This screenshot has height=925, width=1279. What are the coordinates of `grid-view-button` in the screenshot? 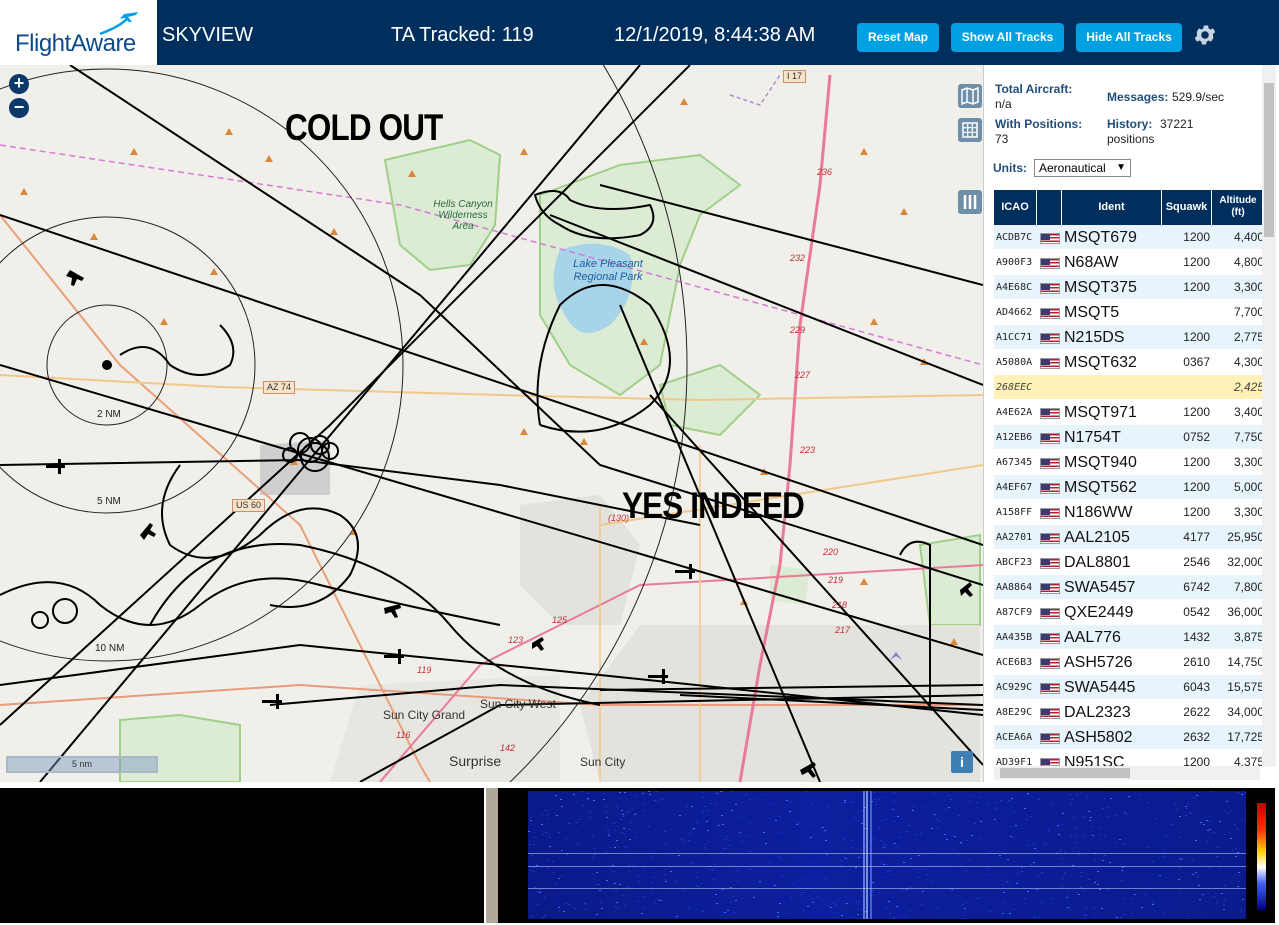 It's located at (970, 130).